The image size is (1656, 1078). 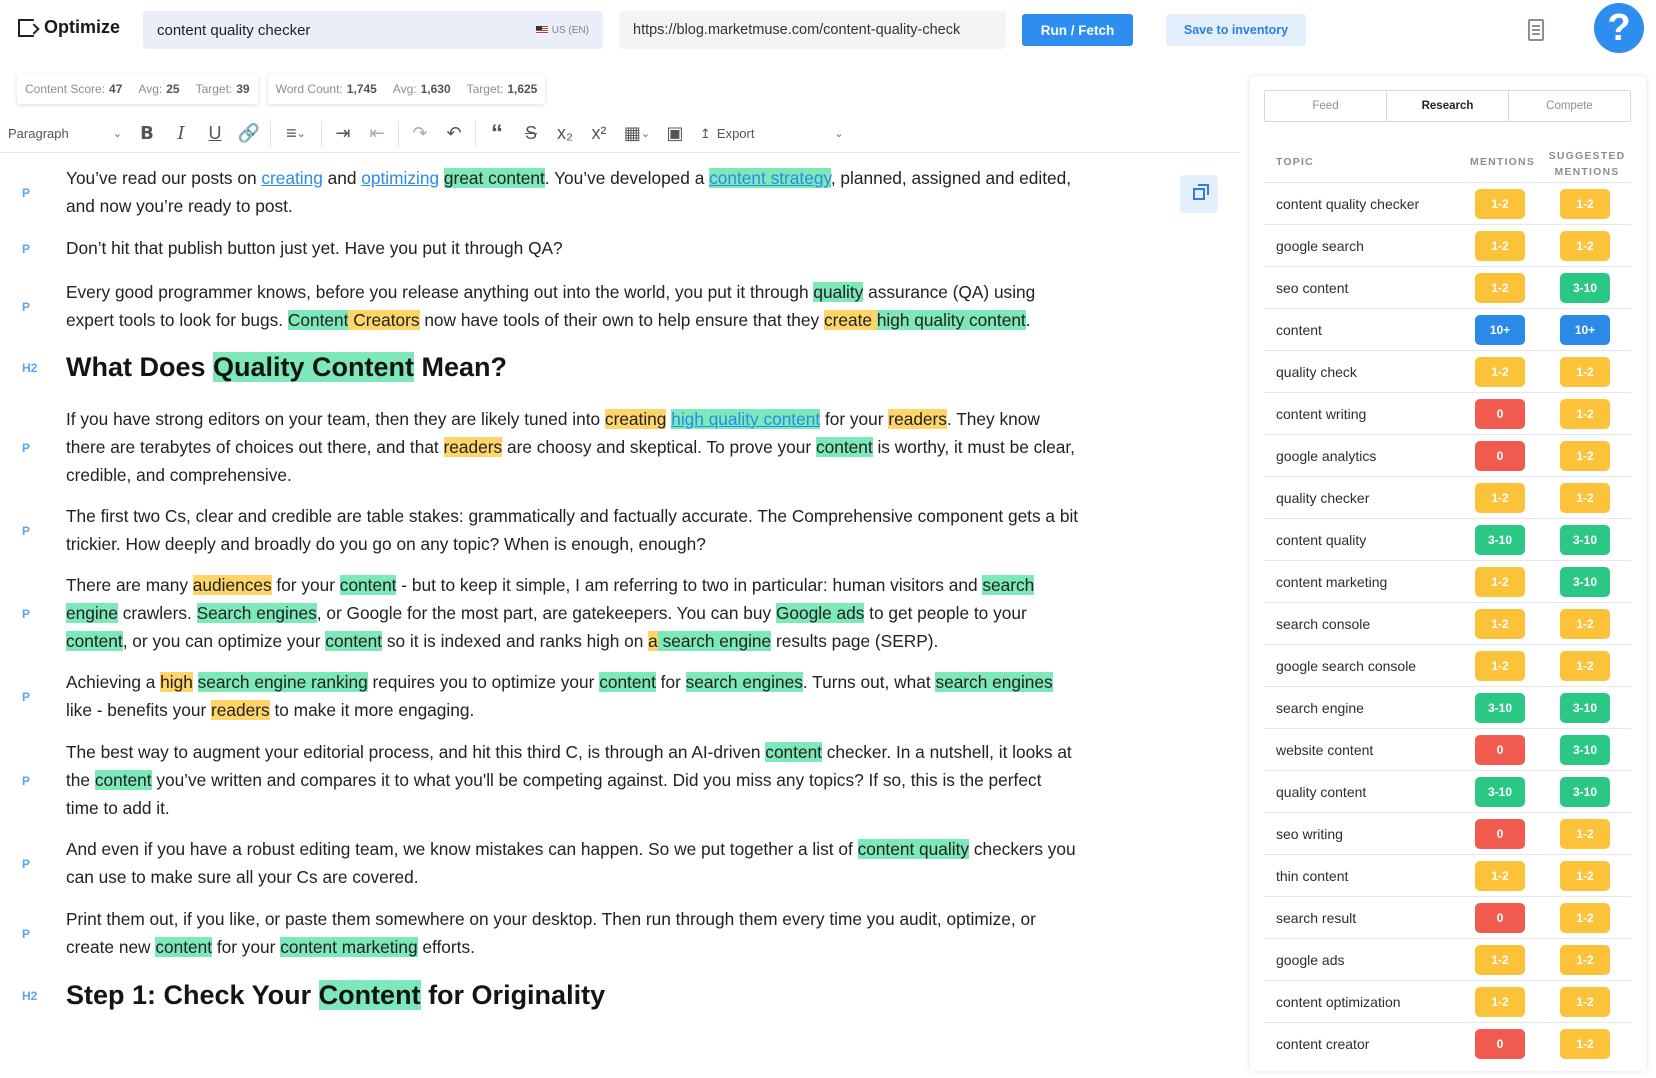 I want to click on table-row: seo writing 0 1-2, so click(x=1447, y=833).